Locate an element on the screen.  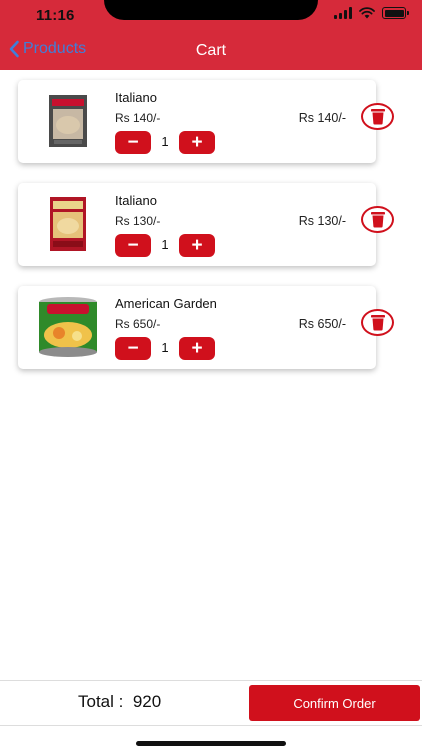
header-bar: 11:16 Products Cart is located at coordinates (211, 35).